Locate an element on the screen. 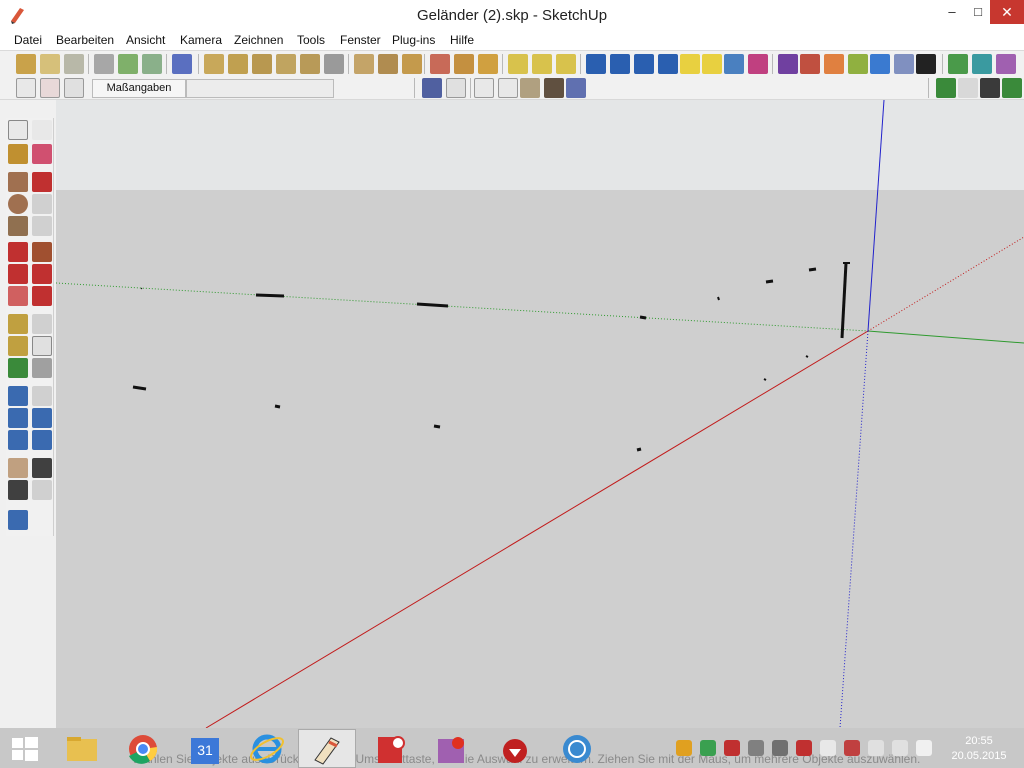  zoom-tool-icon is located at coordinates (18, 418).